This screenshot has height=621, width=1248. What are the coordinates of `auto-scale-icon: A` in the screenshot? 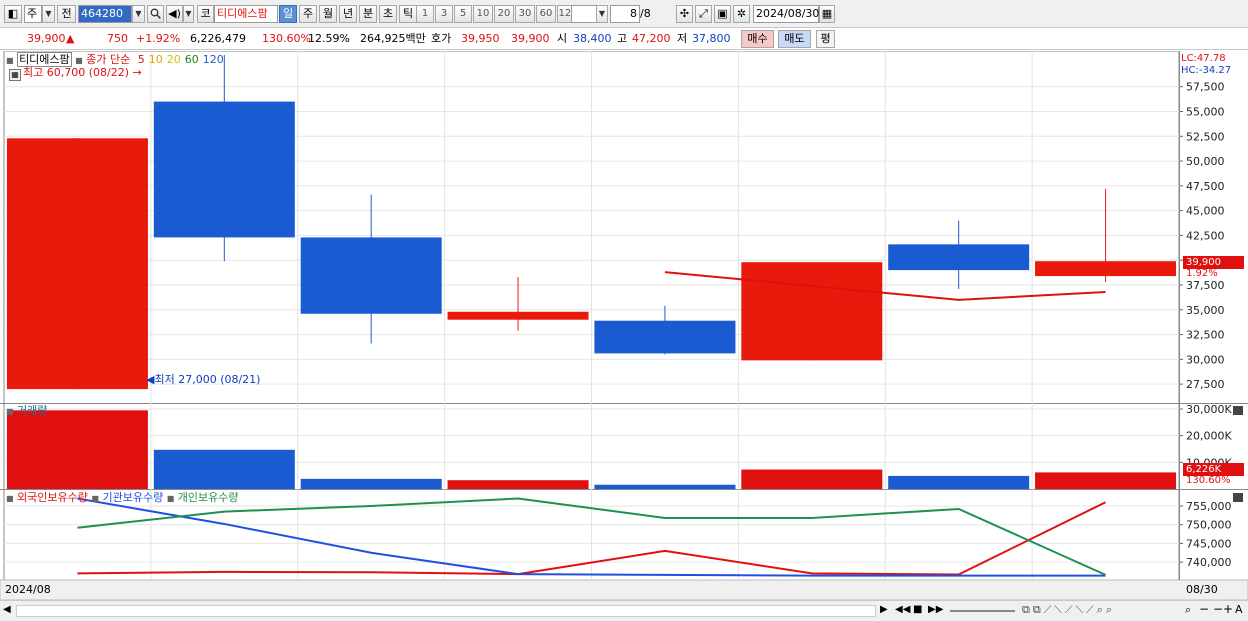 It's located at (1239, 609).